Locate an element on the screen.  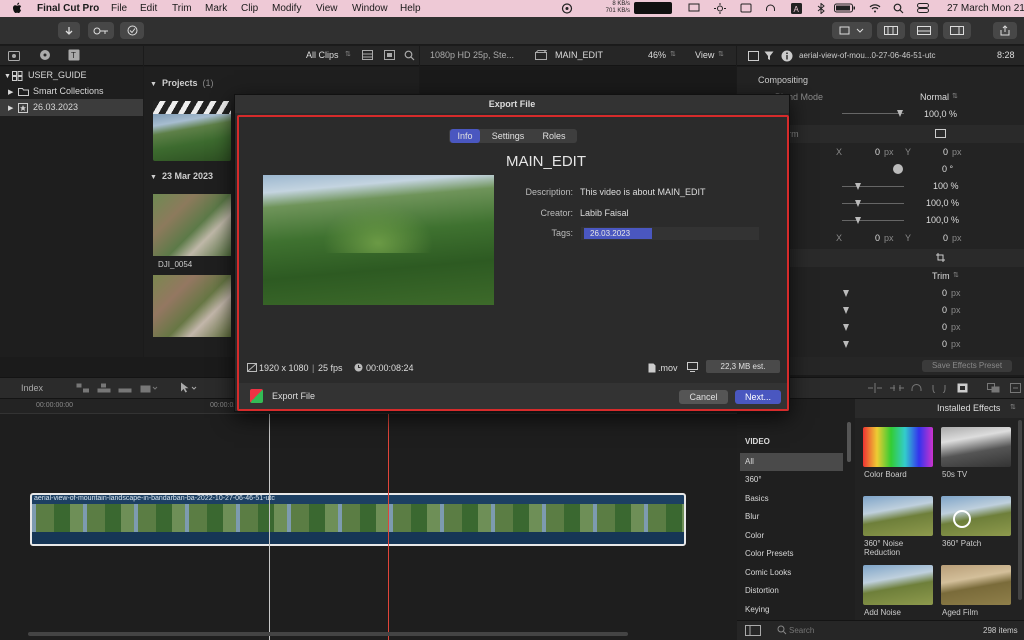
crop-bottom-value: 0 is located at coordinates (944, 344).